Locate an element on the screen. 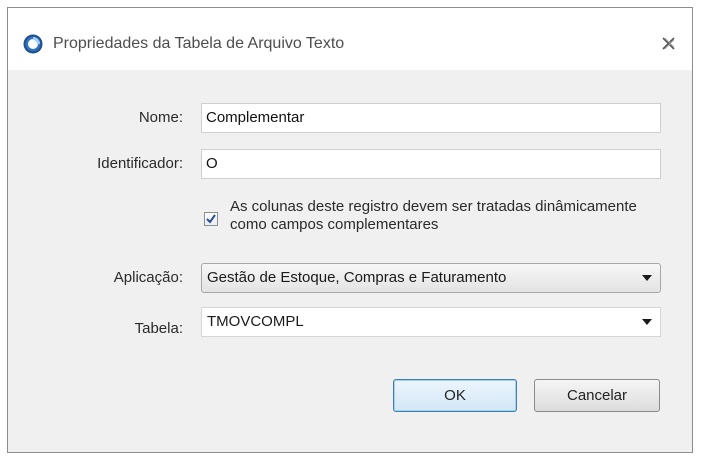  tabela-value: TMOVCOMPL is located at coordinates (255, 321).